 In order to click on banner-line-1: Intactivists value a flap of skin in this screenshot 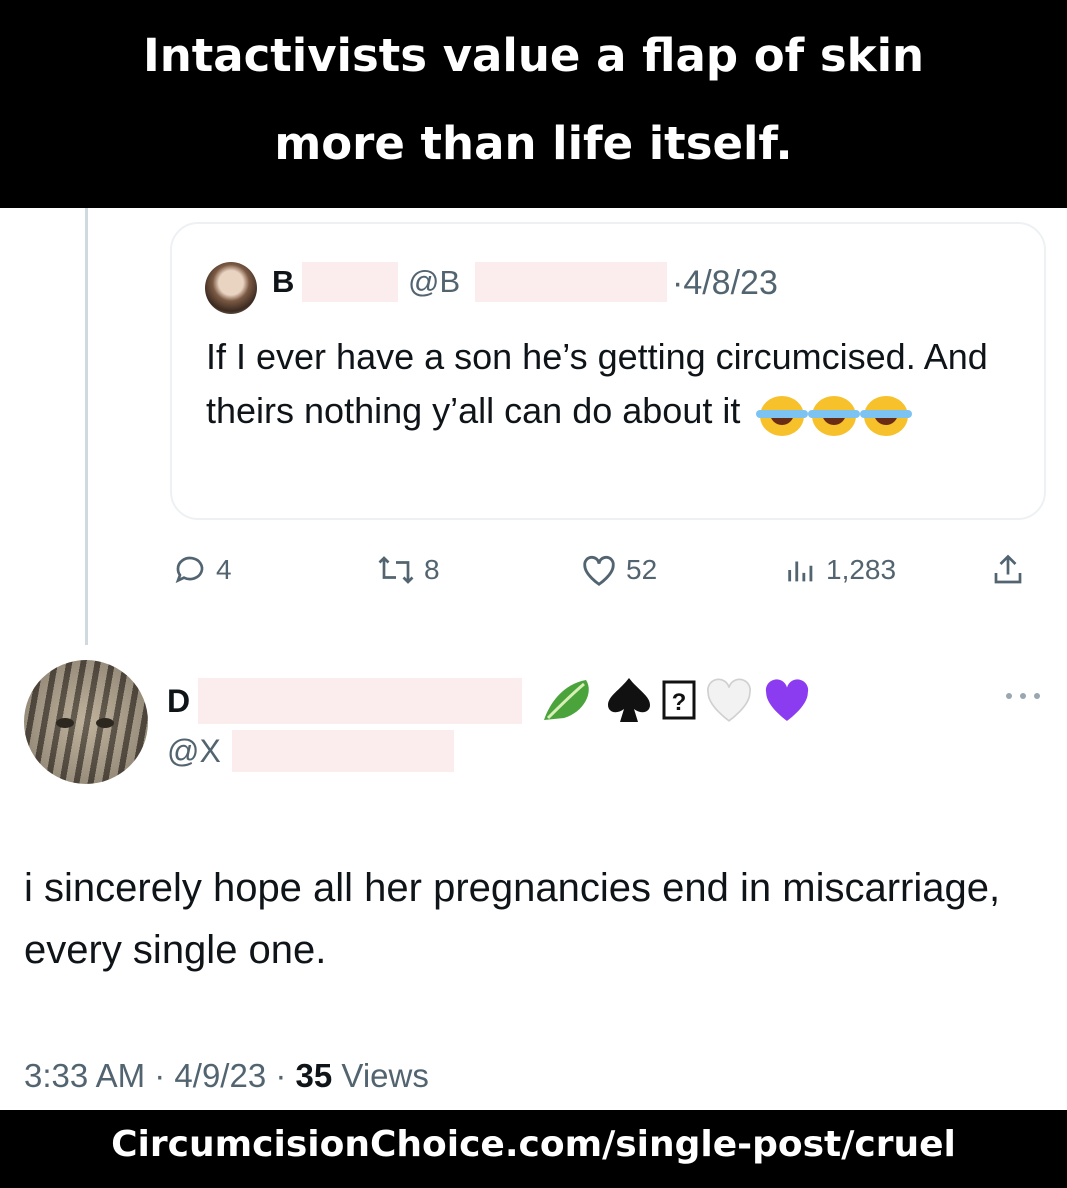, I will do `click(533, 55)`.